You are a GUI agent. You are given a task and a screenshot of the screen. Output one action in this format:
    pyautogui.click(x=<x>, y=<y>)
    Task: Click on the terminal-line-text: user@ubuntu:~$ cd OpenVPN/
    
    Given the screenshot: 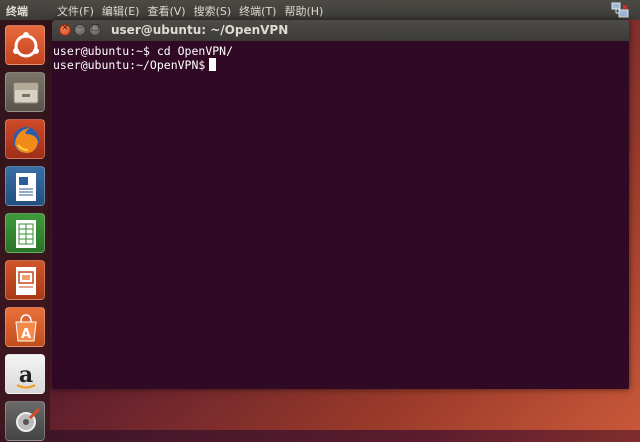 What is the action you would take?
    pyautogui.click(x=143, y=51)
    